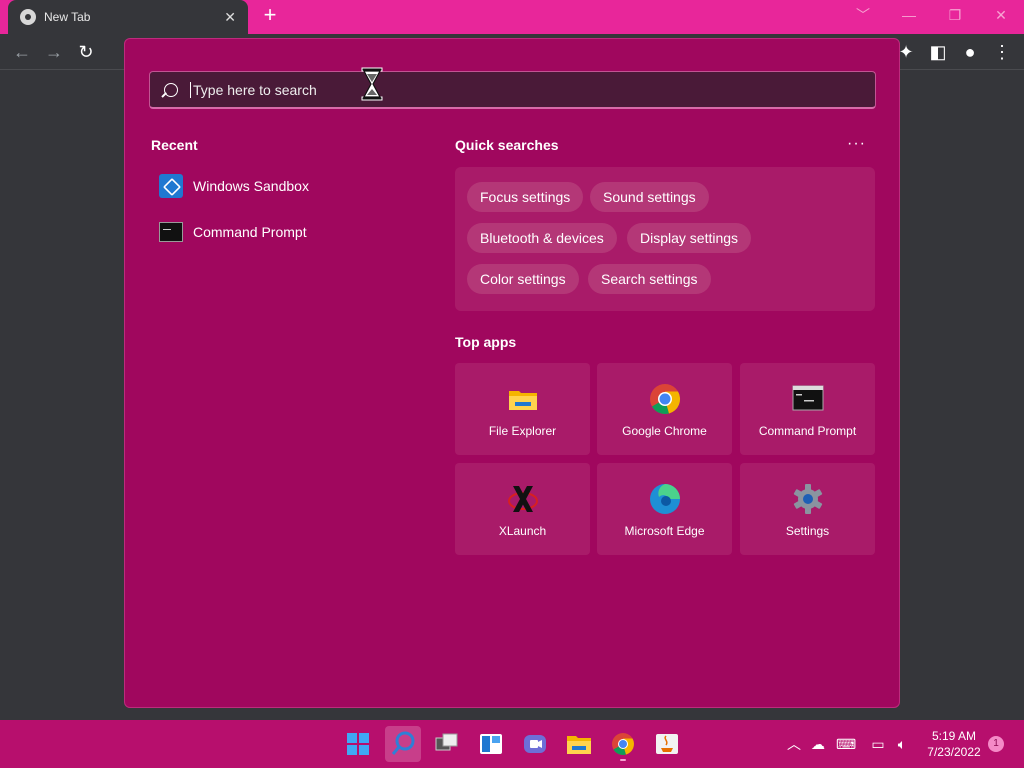 Image resolution: width=1024 pixels, height=768 pixels. I want to click on recent-item-windows-sandbox: Windows Sandbox, so click(234, 186).